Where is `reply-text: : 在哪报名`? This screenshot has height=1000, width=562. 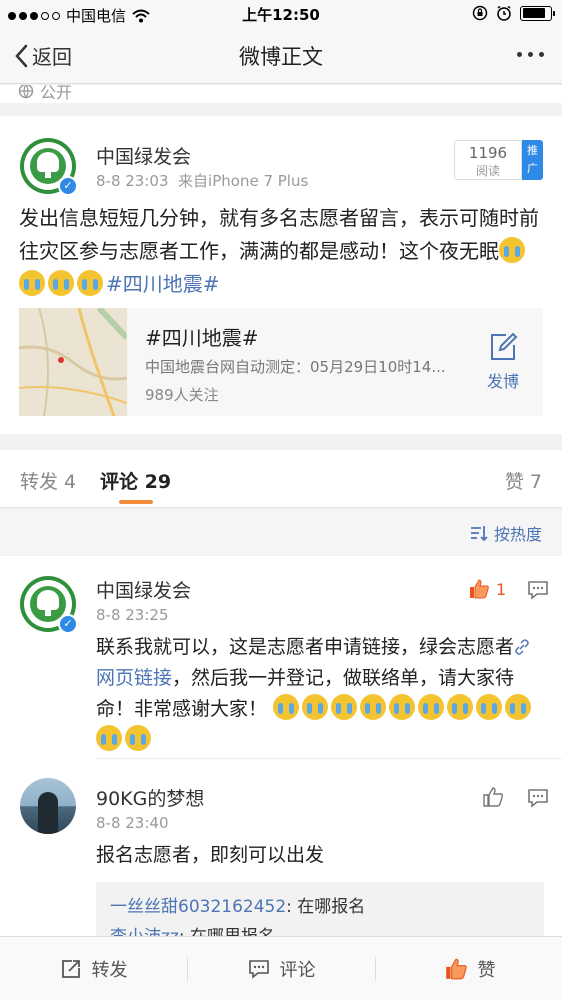 reply-text: : 在哪报名 is located at coordinates (326, 907).